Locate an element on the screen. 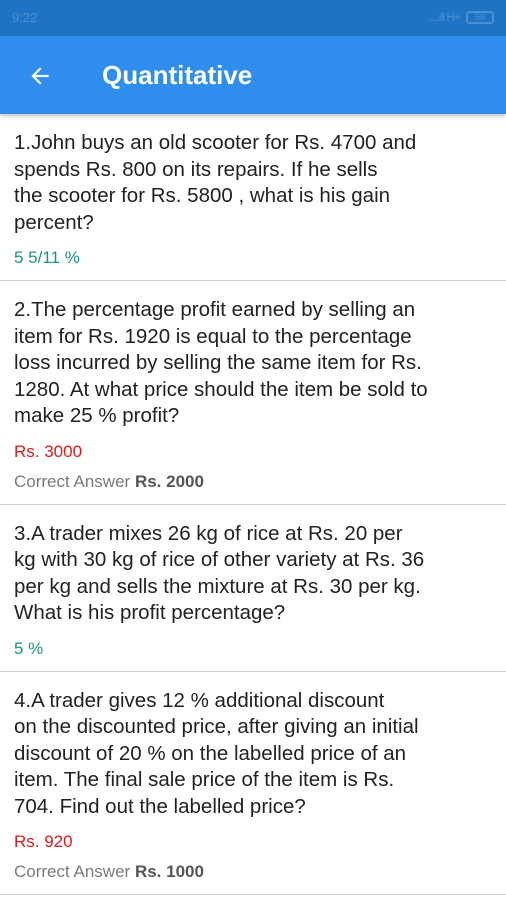 The width and height of the screenshot is (506, 900). battery-icon: 58 is located at coordinates (480, 17).